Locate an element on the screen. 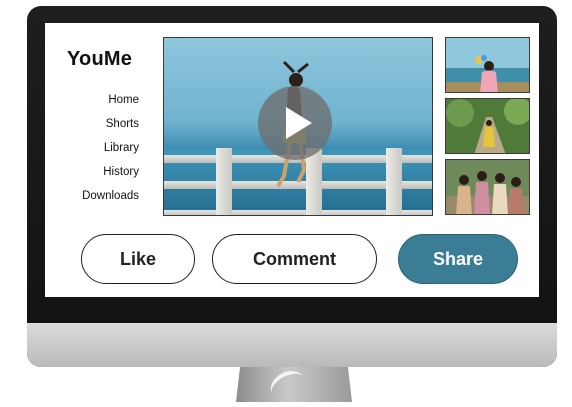  like-button: Like is located at coordinates (138, 259).